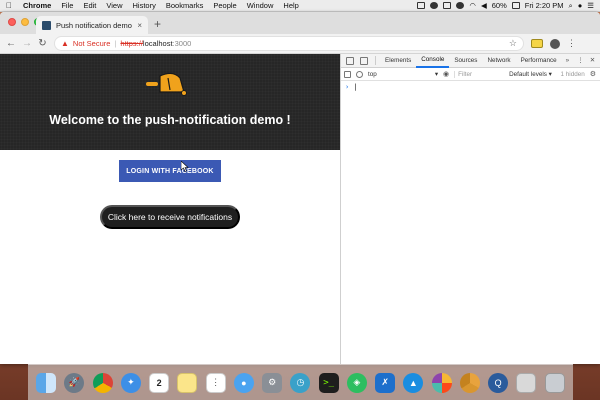 This screenshot has height=400, width=600. Describe the element at coordinates (446, 74) in the screenshot. I see `live-expression-eye-icon: ◉` at that location.